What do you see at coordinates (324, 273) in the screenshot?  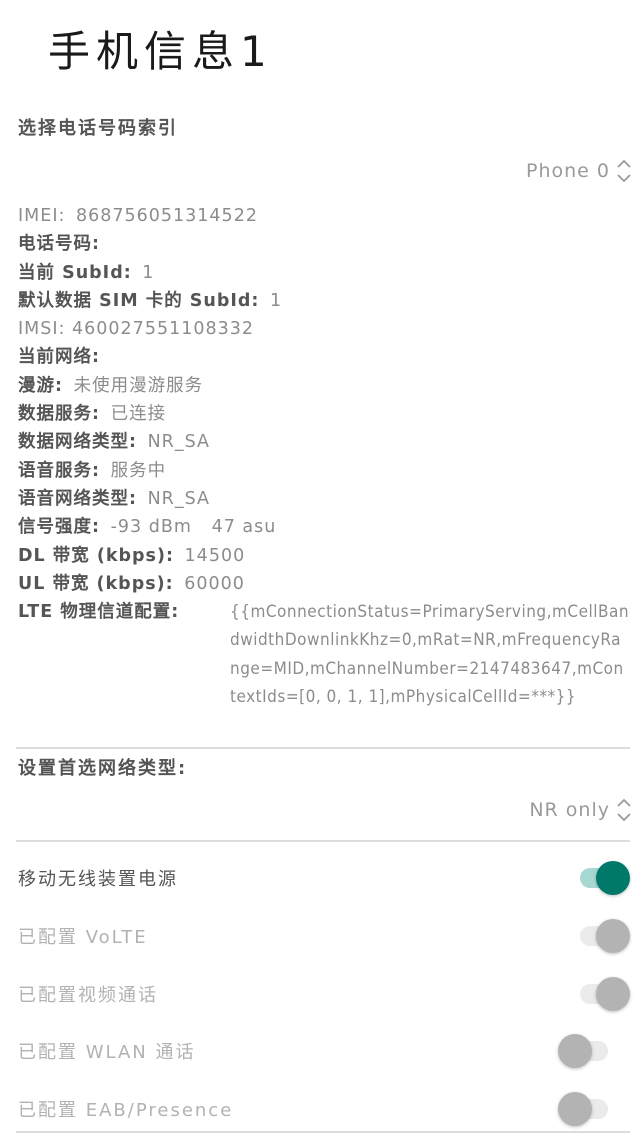 I see `current-subid-row: 当前 SubId: 1` at bounding box center [324, 273].